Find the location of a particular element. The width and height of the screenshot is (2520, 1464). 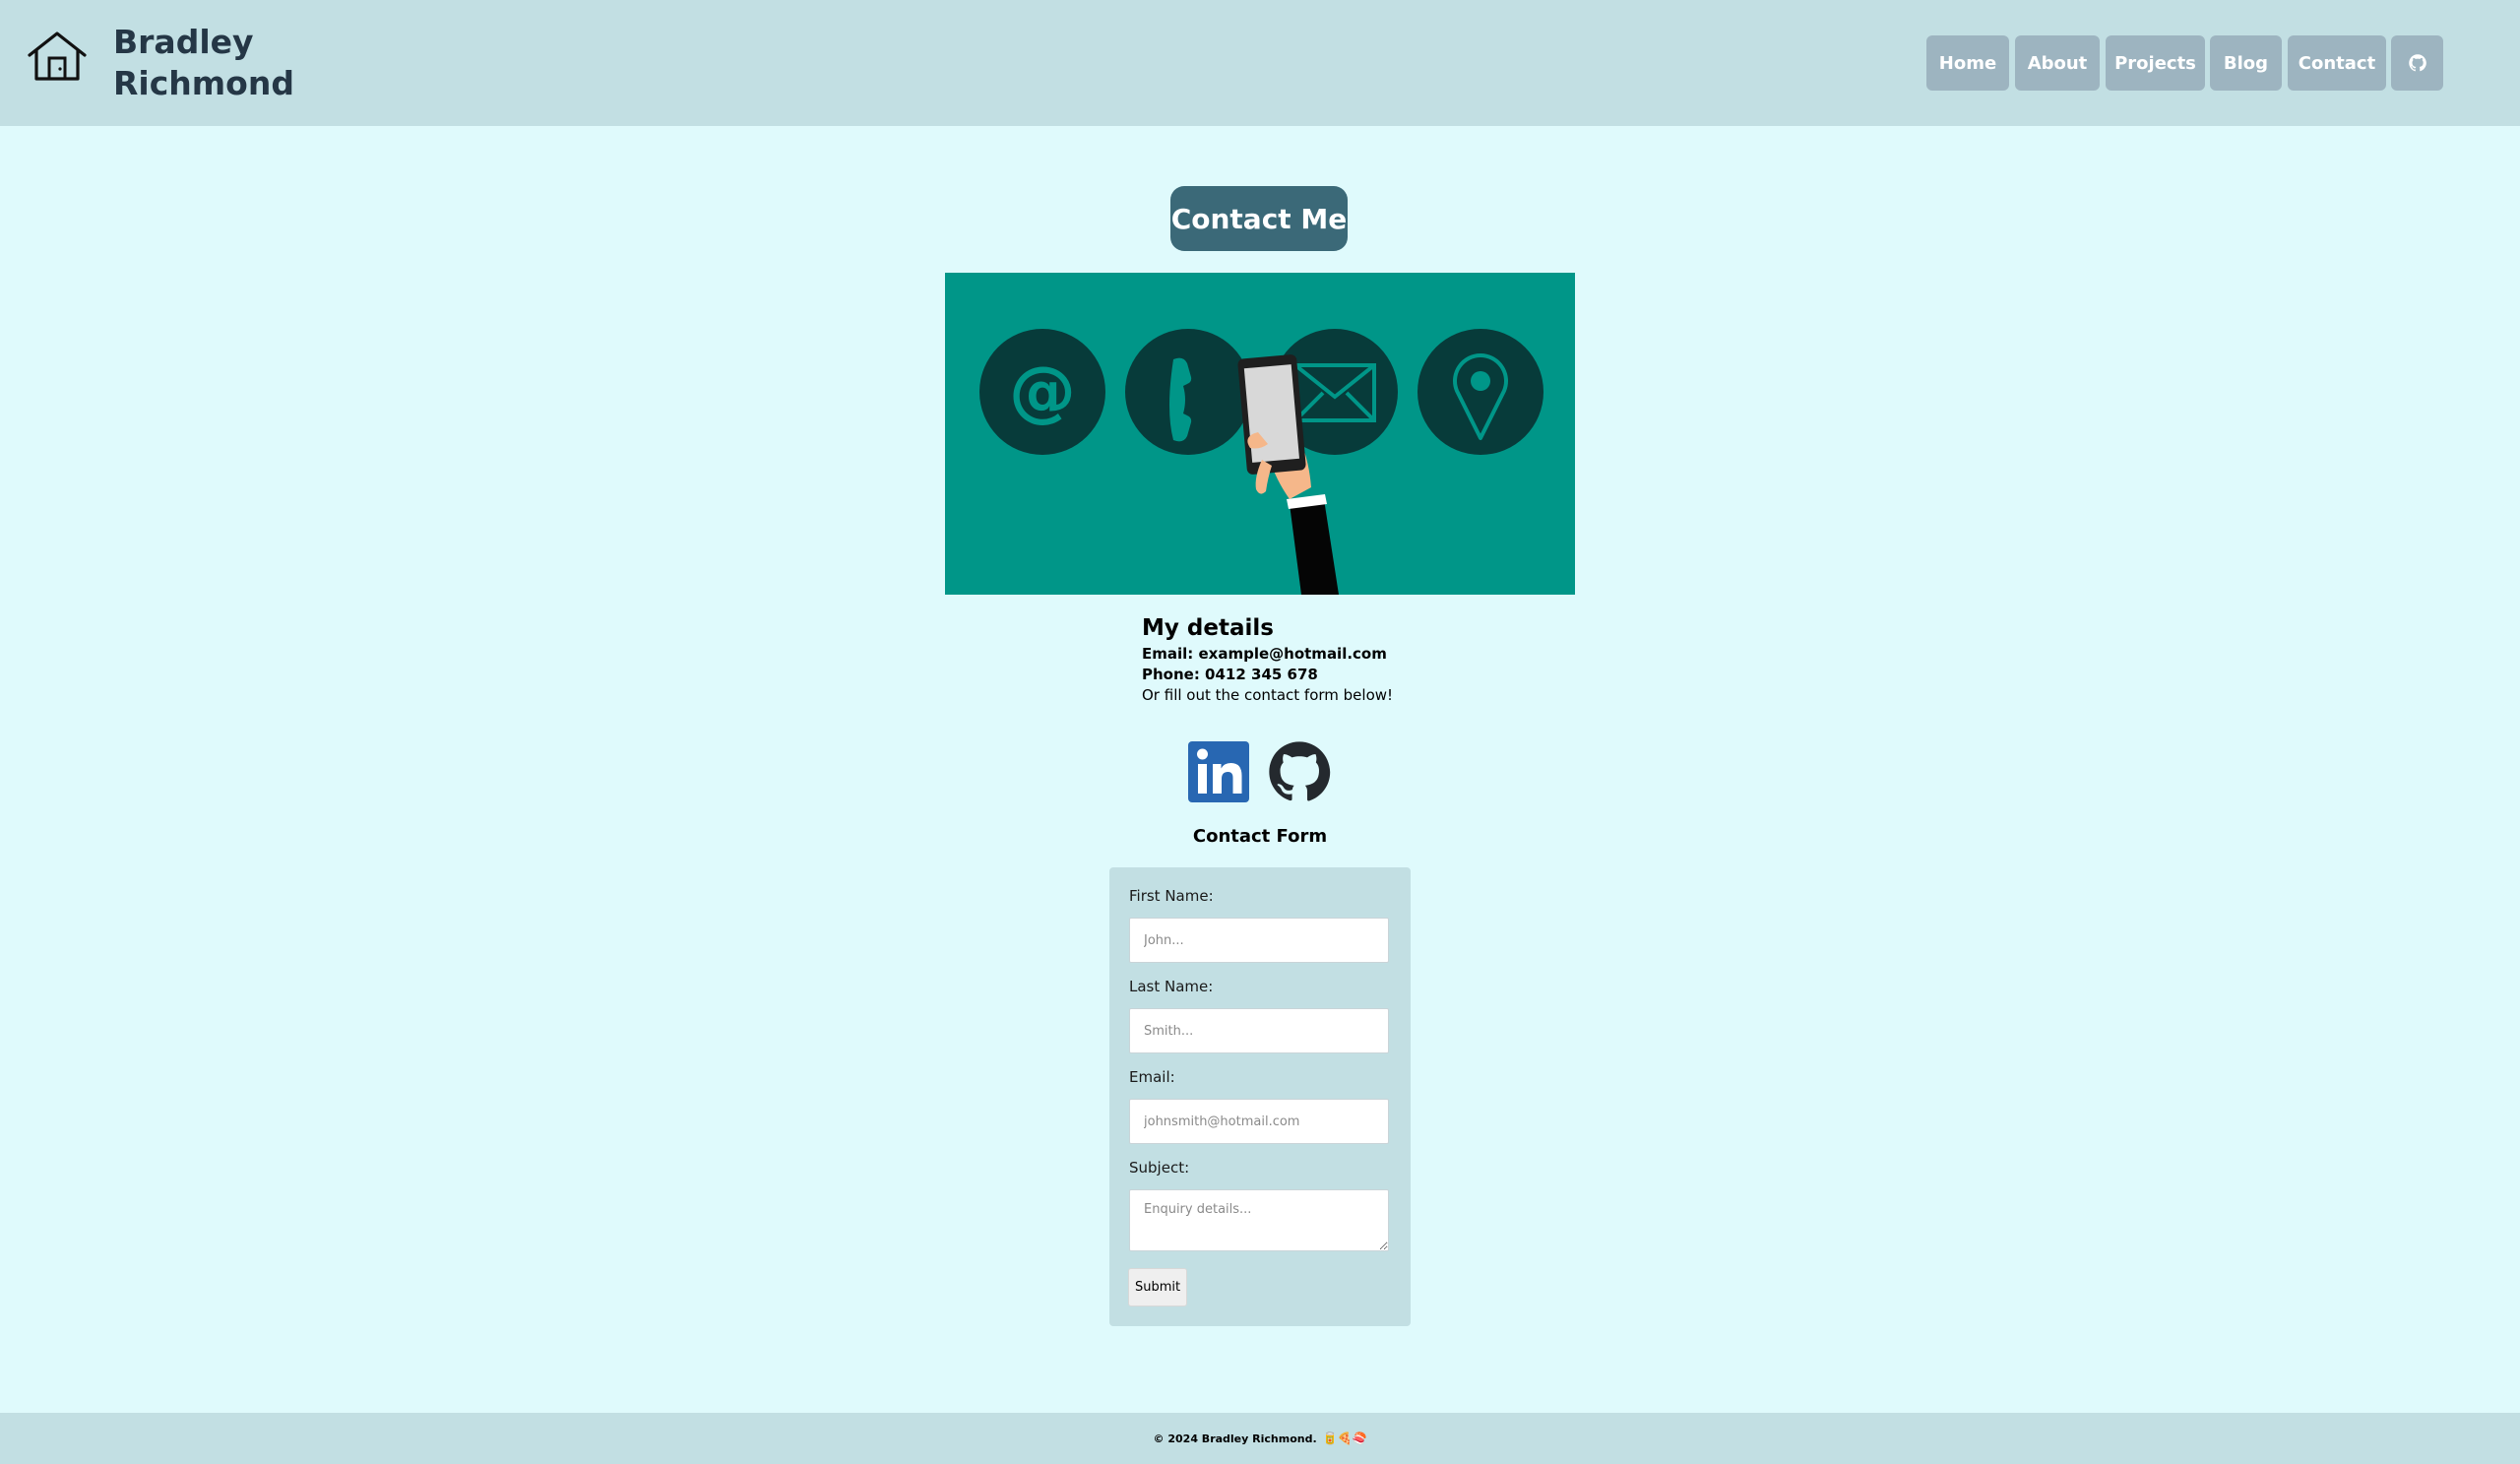

linkedin-icon is located at coordinates (1219, 772).